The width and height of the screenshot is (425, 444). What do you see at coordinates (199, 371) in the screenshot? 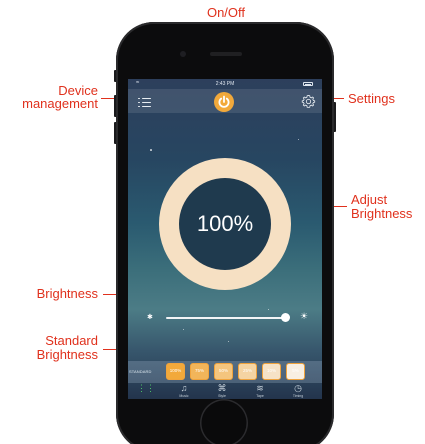
I see `preset-75: 75%` at bounding box center [199, 371].